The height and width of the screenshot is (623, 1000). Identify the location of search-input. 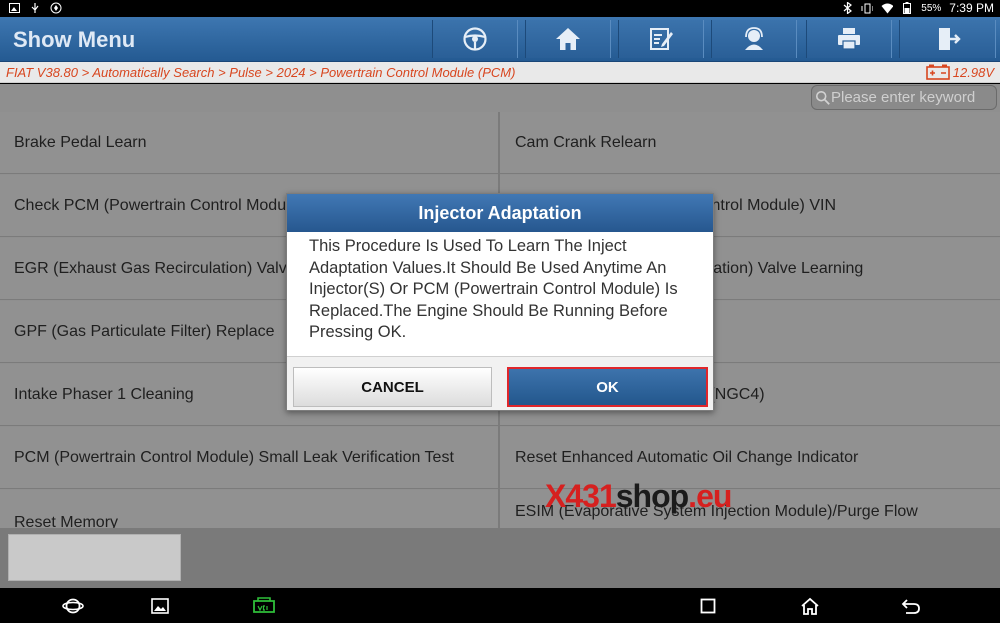
(913, 97).